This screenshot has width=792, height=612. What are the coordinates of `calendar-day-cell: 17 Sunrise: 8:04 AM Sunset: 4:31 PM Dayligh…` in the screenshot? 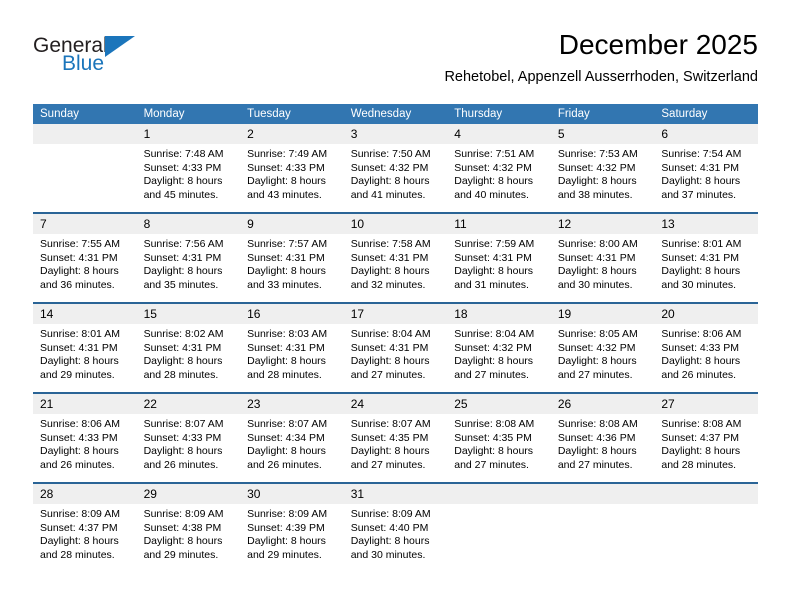 It's located at (395, 347).